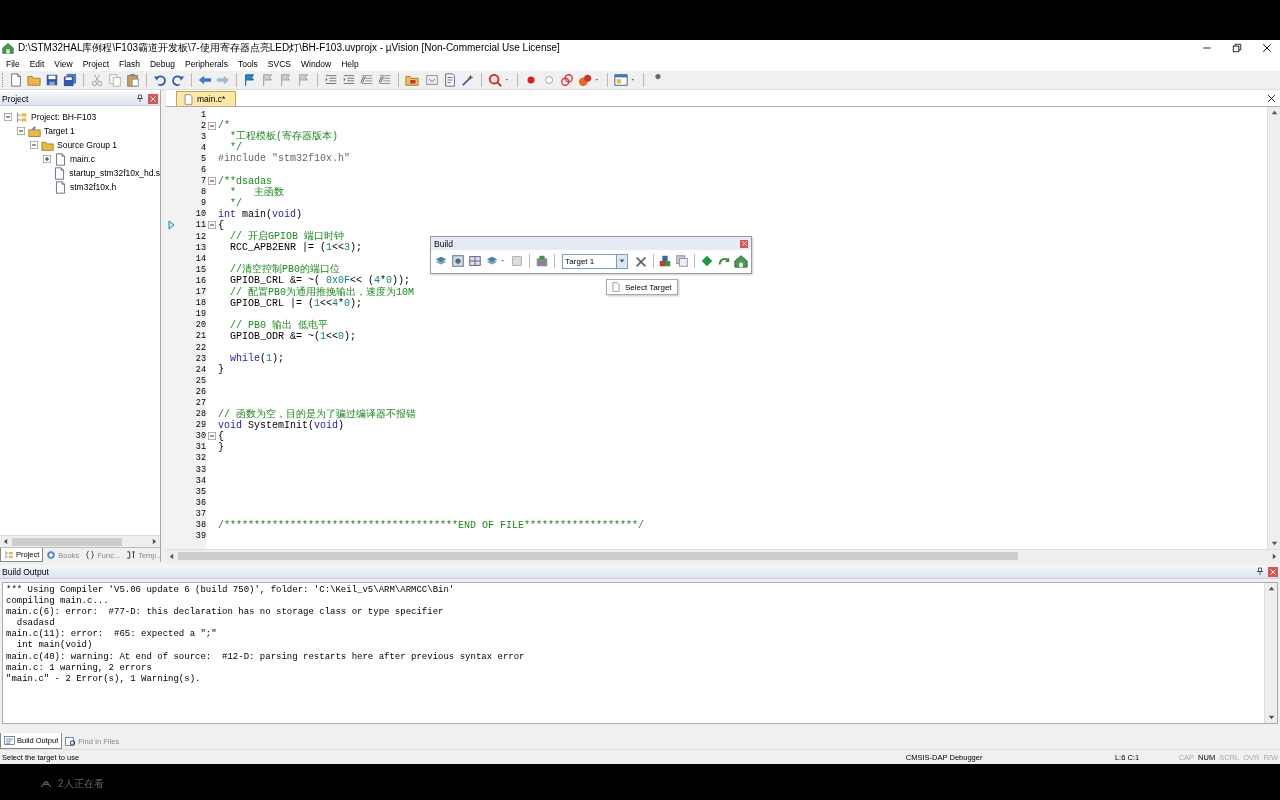  Describe the element at coordinates (200, 236) in the screenshot. I see `line-number: 12` at that location.